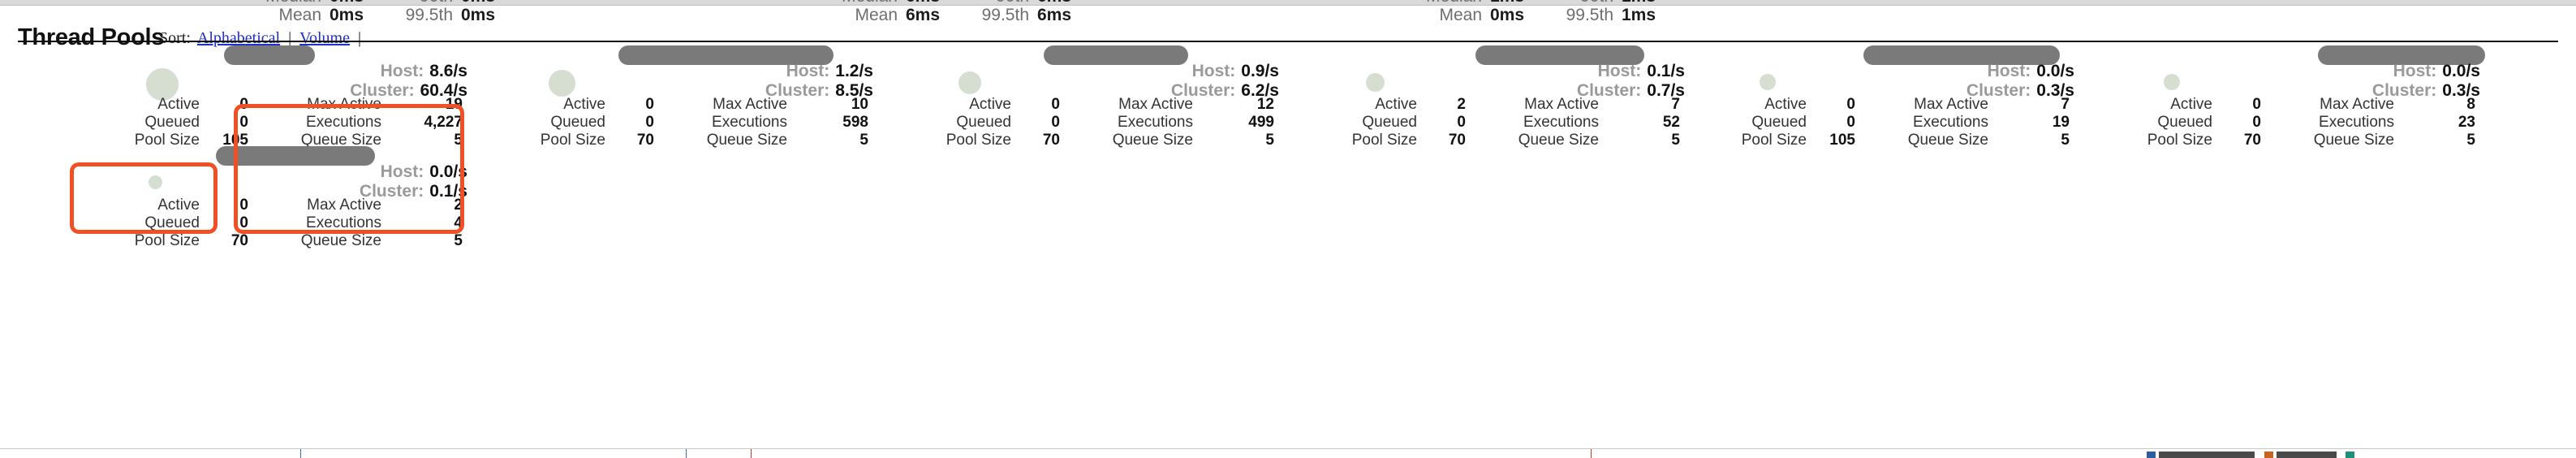 This screenshot has height=458, width=2576. I want to click on host-rate-value: 8.6/s, so click(448, 71).